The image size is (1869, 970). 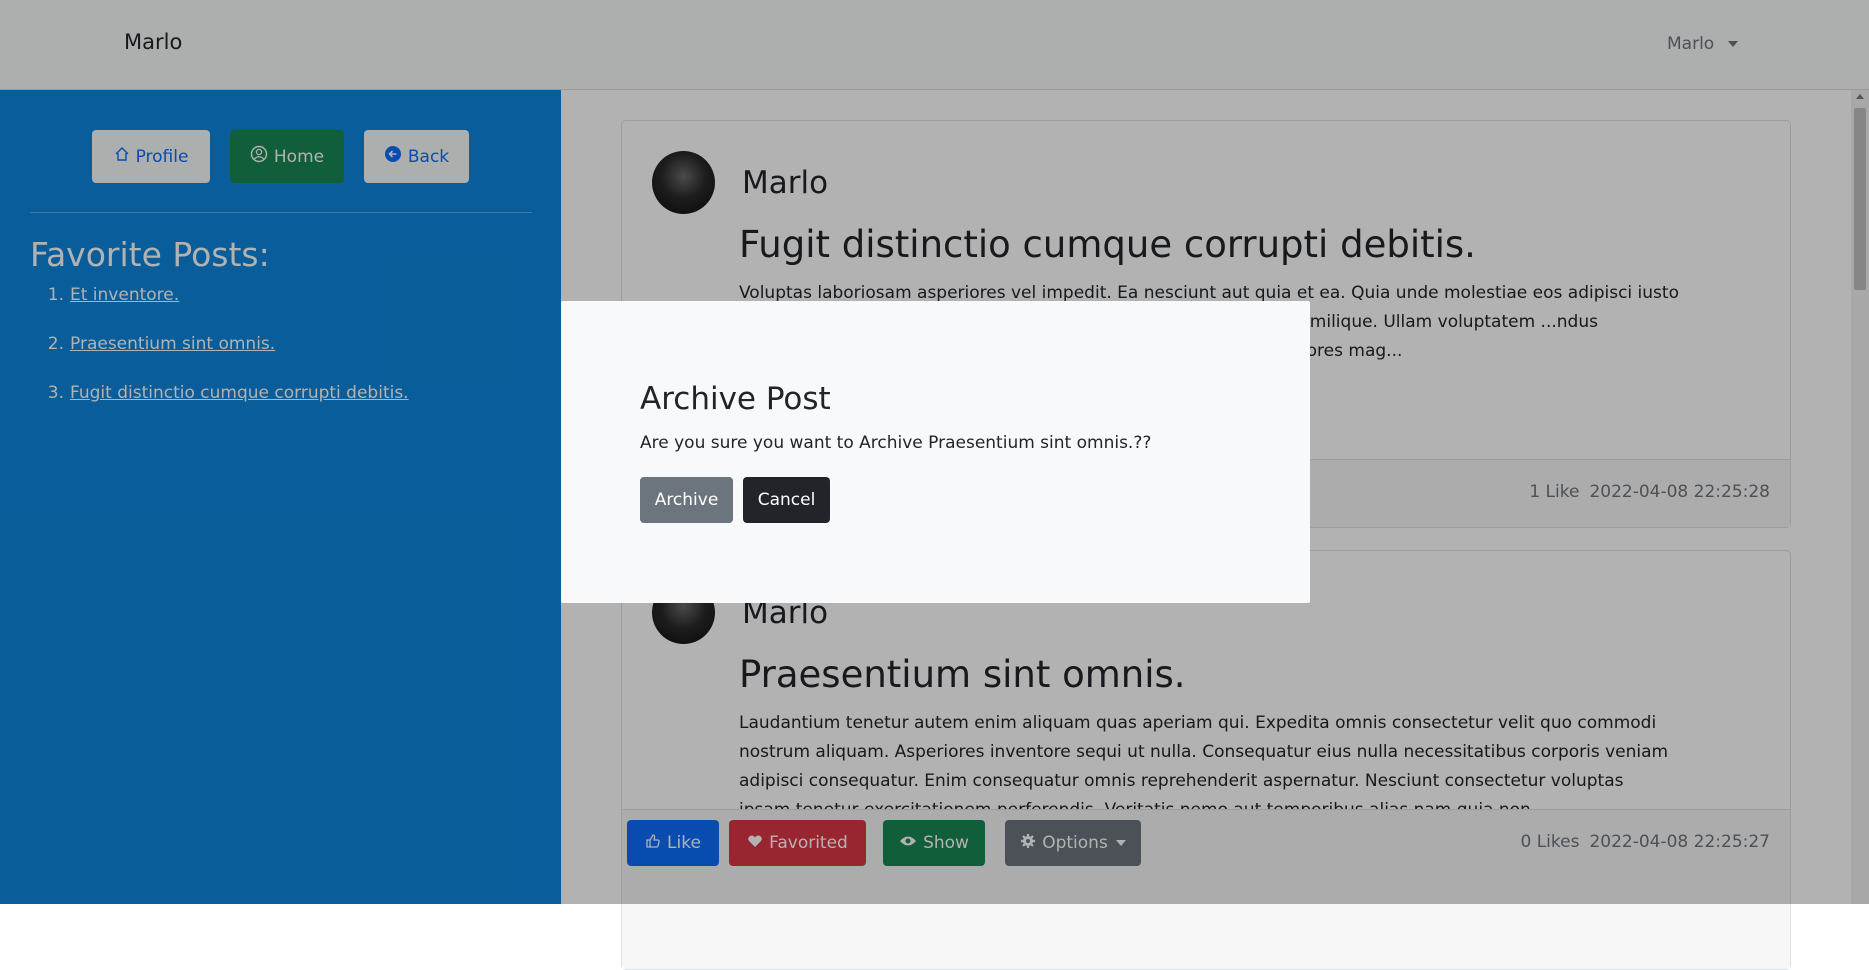 What do you see at coordinates (686, 500) in the screenshot?
I see `archive-button: Archive` at bounding box center [686, 500].